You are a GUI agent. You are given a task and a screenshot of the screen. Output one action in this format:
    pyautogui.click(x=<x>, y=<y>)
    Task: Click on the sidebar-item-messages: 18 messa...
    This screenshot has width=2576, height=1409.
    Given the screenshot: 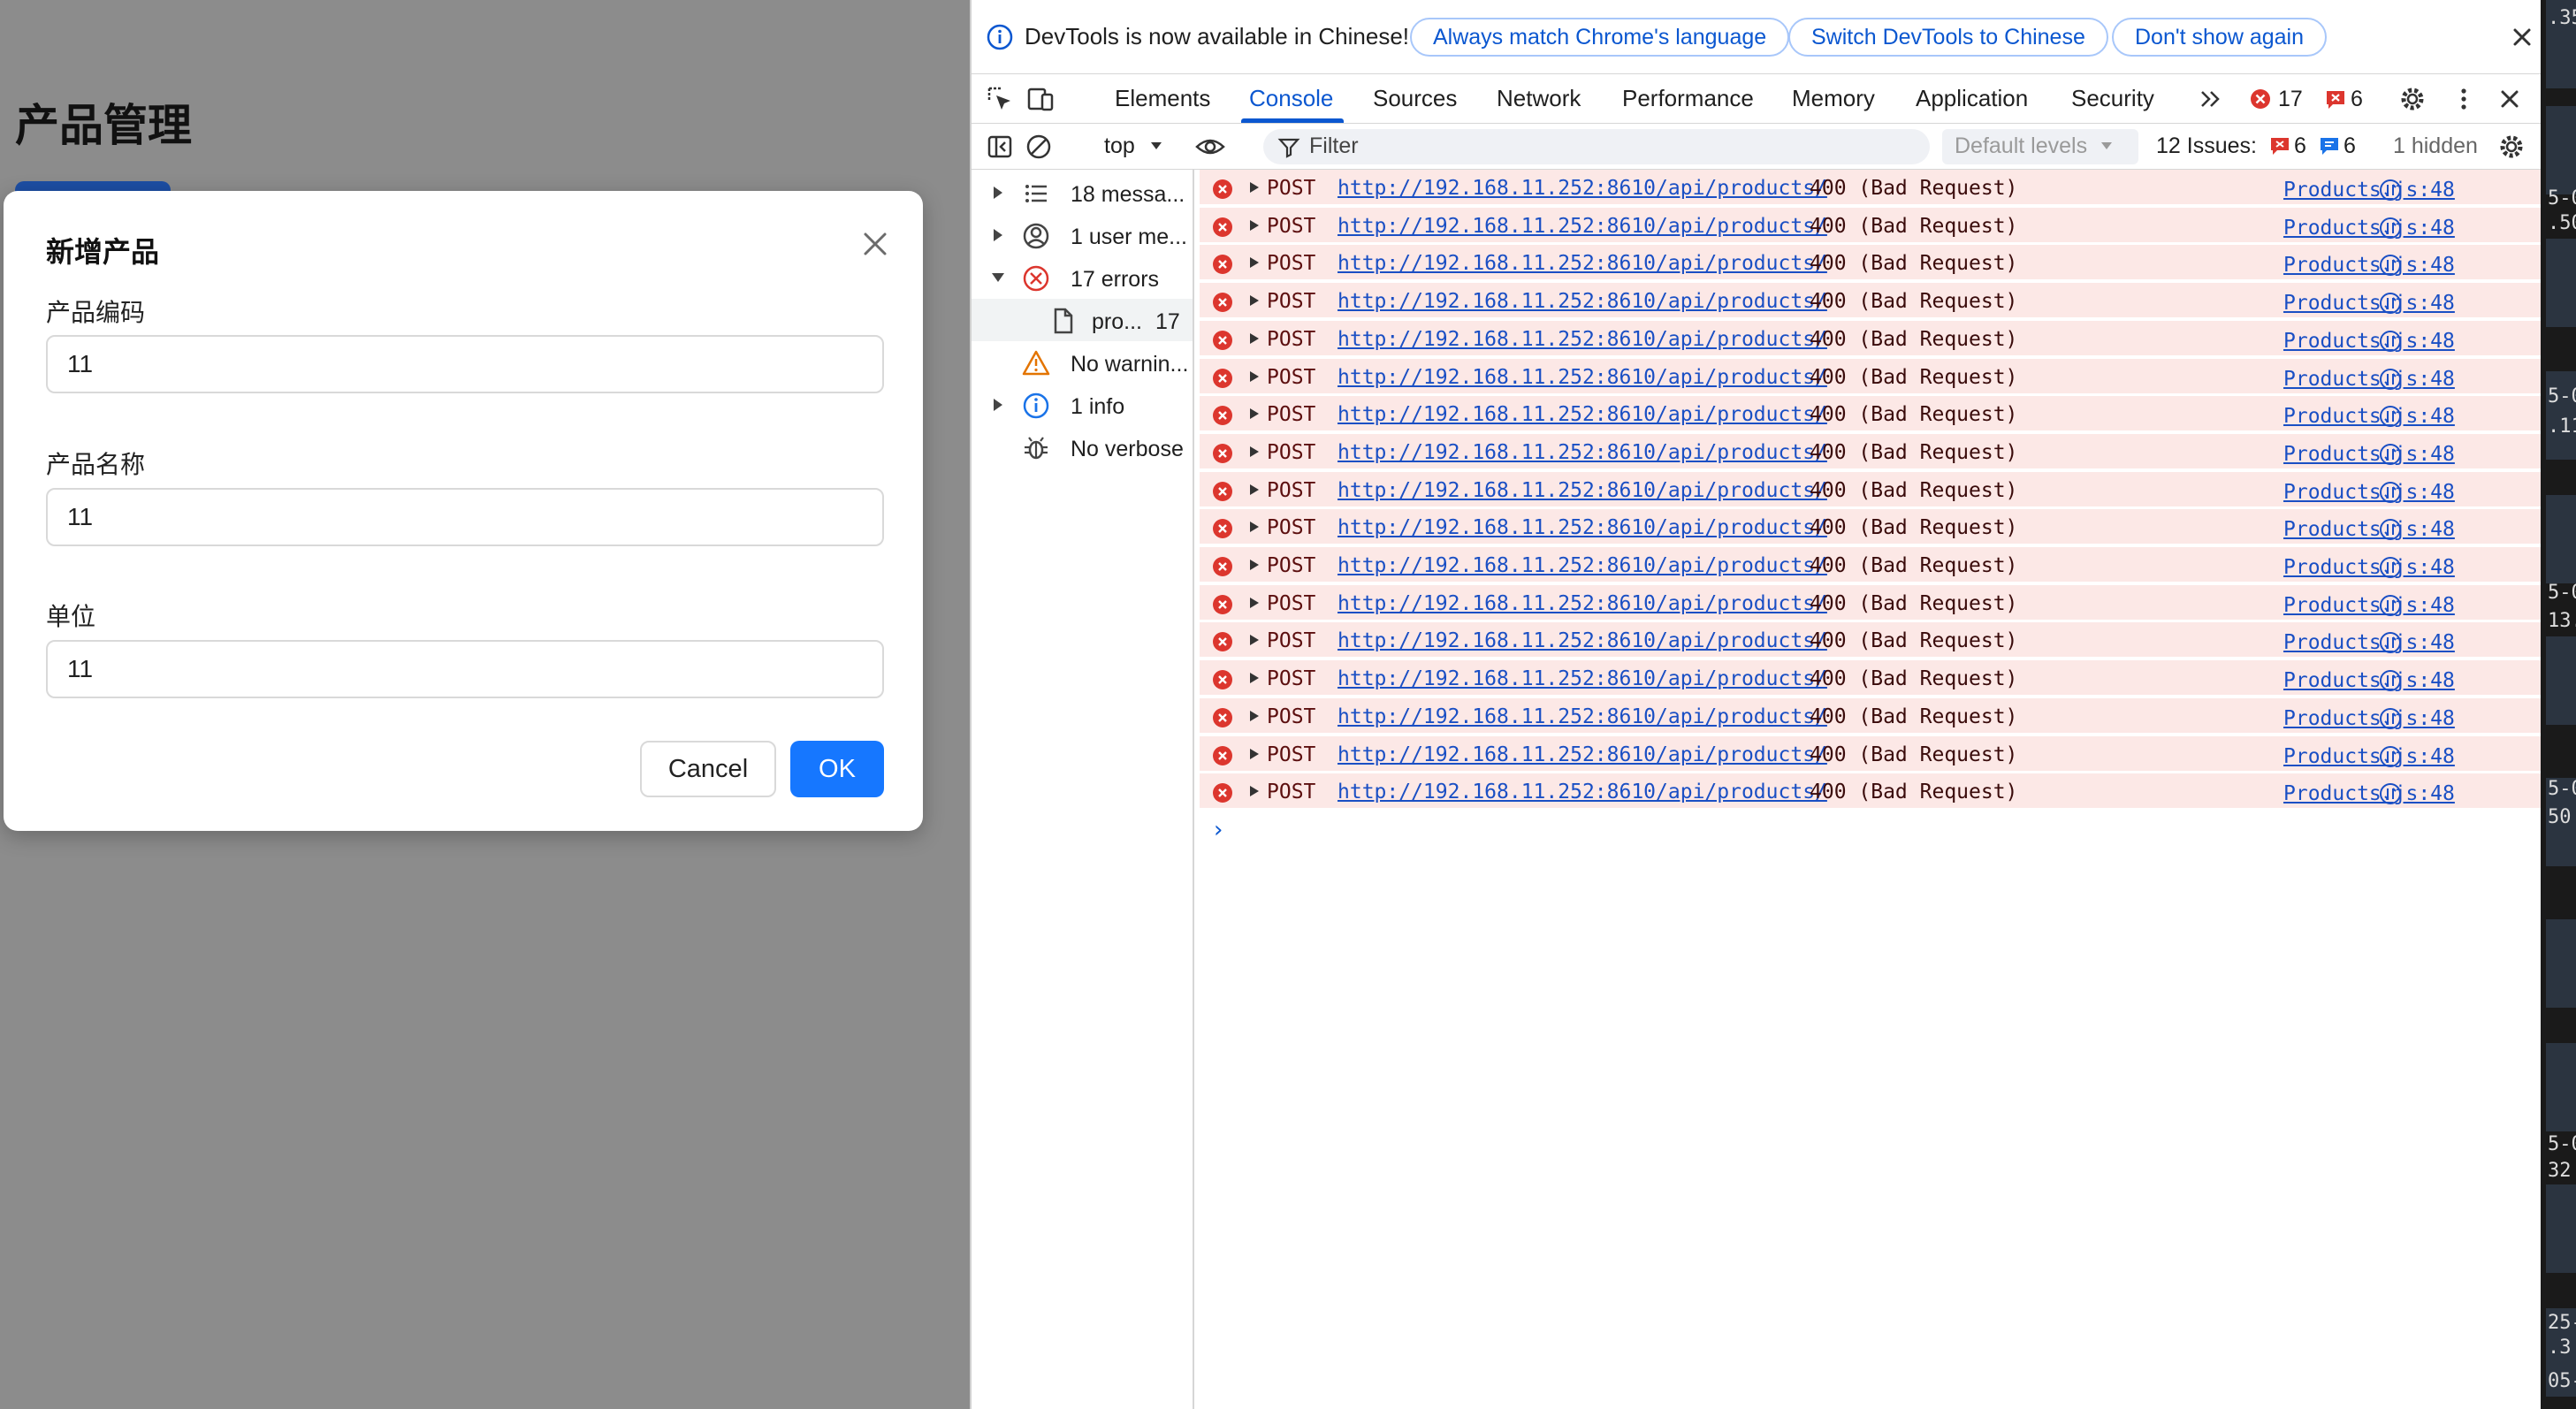 What is the action you would take?
    pyautogui.click(x=1082, y=192)
    